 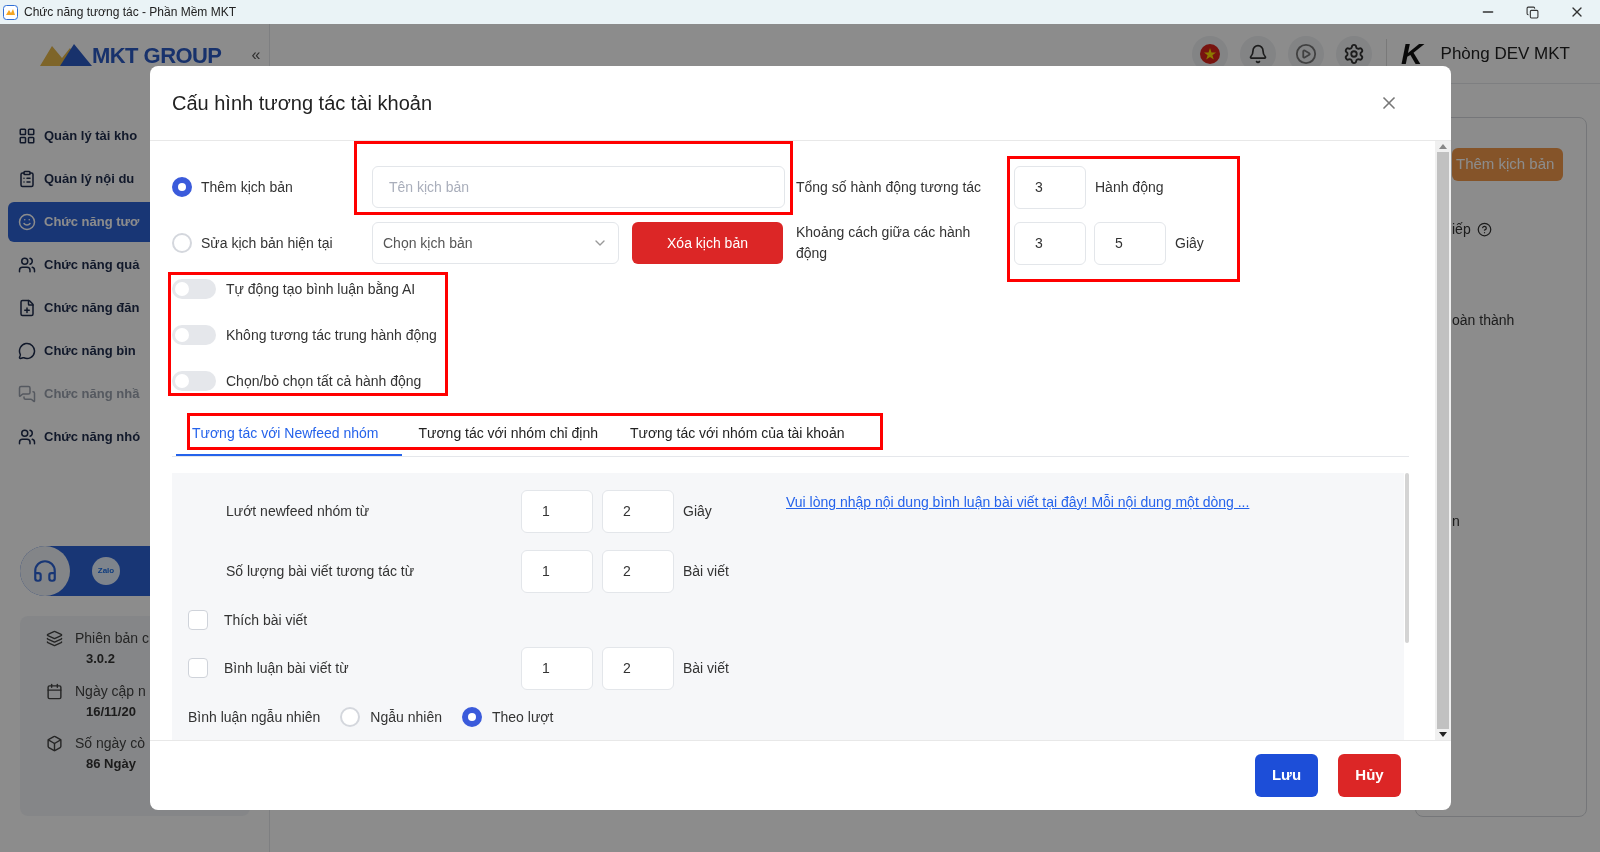 What do you see at coordinates (110, 691) in the screenshot?
I see `info-label: Ngày cập n` at bounding box center [110, 691].